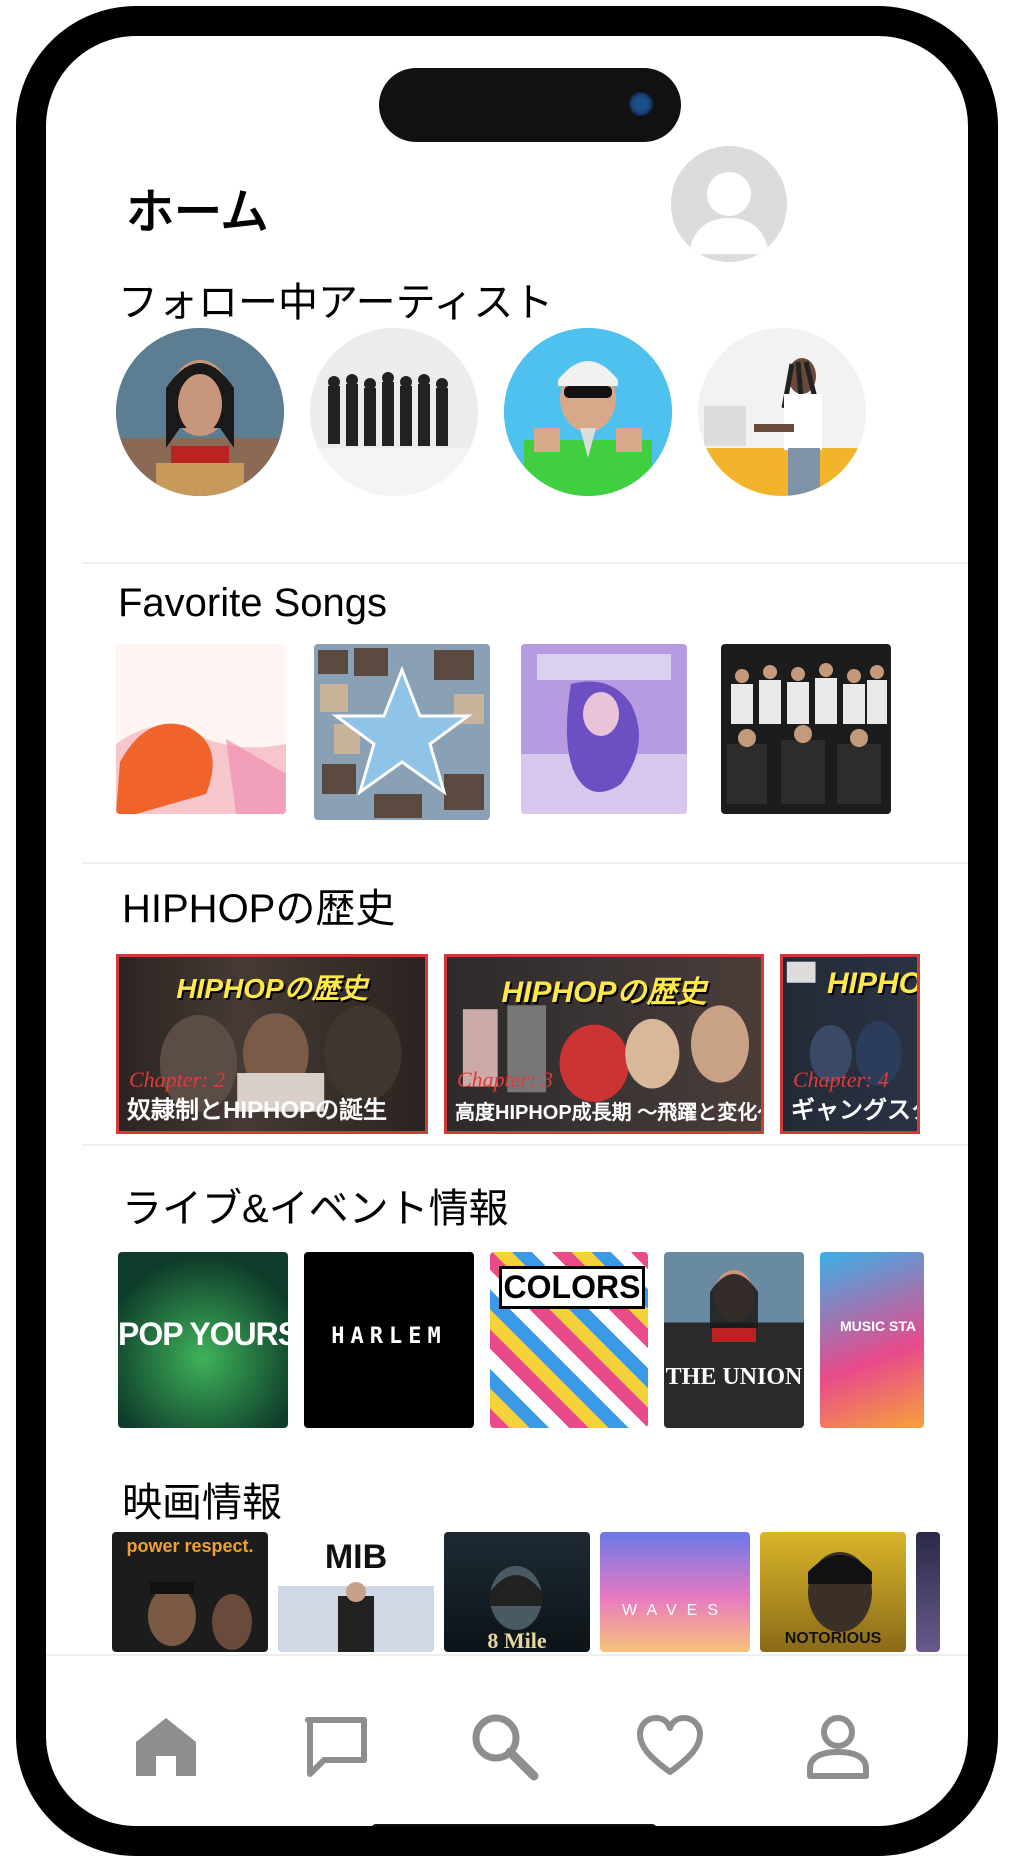  I want to click on tab-chat, so click(336, 1746).